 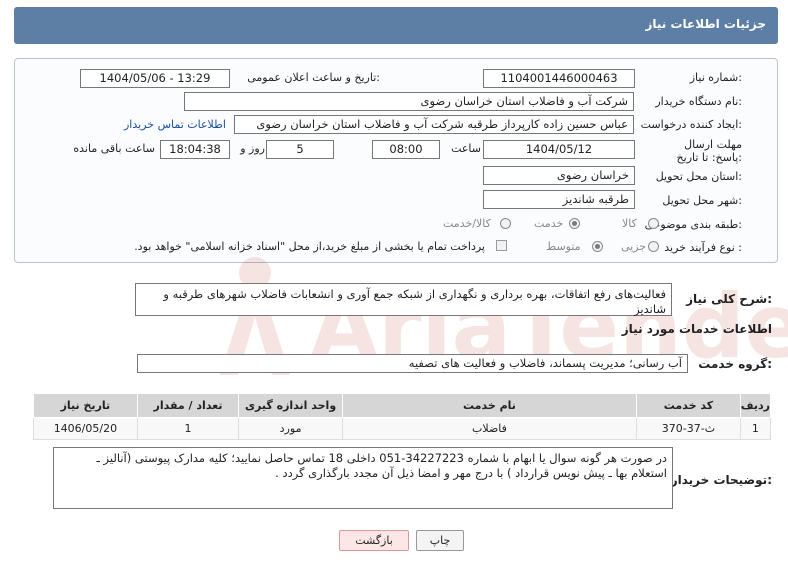 What do you see at coordinates (155, 78) in the screenshot?
I see `announce-datetime-field: 1404/05/06 - 13:29` at bounding box center [155, 78].